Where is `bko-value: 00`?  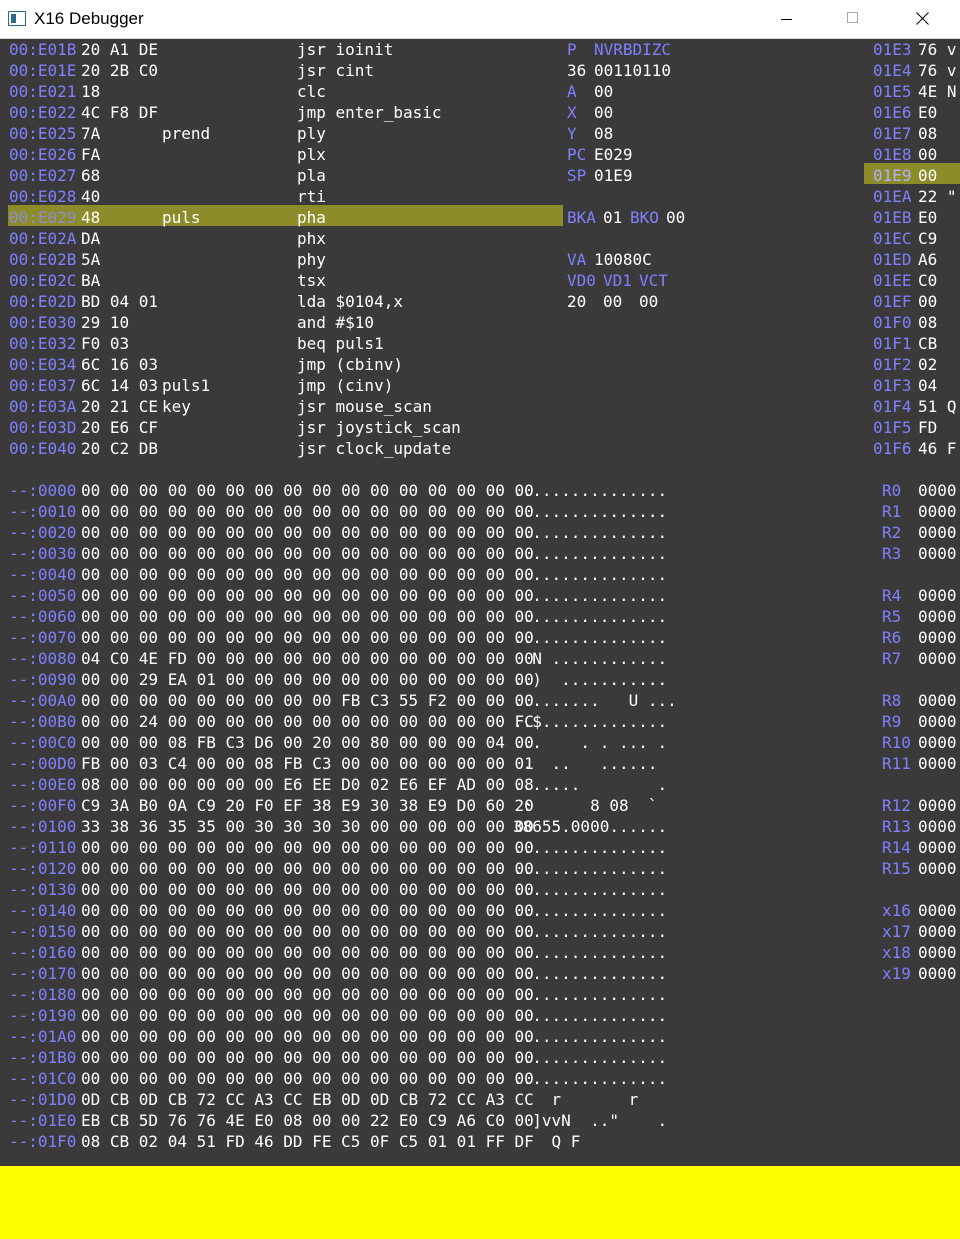
bko-value: 00 is located at coordinates (676, 217).